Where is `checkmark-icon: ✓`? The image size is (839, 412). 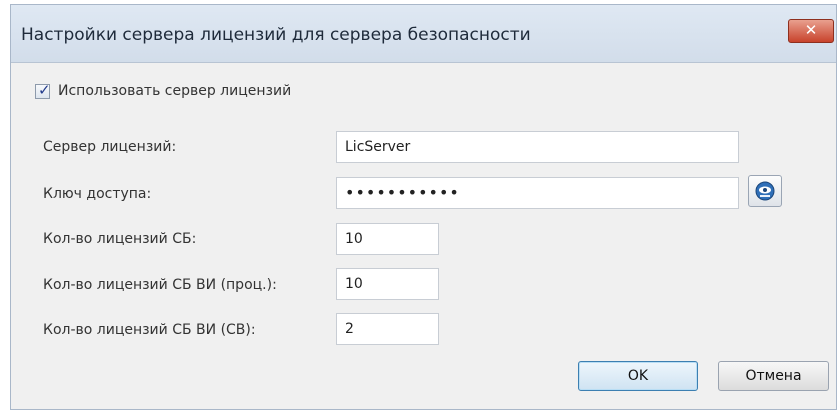
checkmark-icon: ✓ is located at coordinates (44, 89).